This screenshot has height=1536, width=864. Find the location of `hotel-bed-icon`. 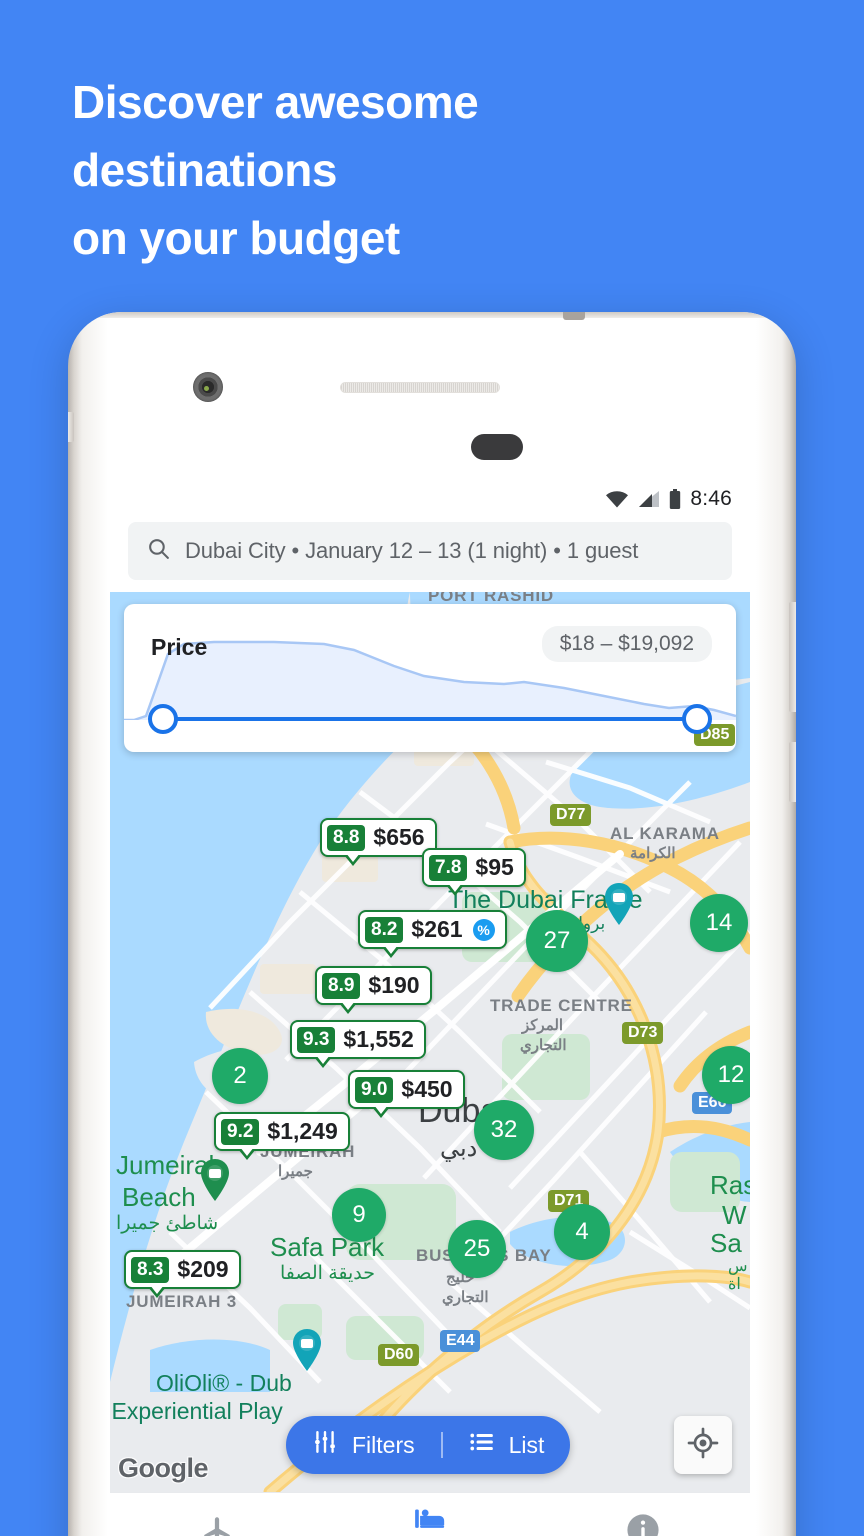

hotel-bed-icon is located at coordinates (430, 1518).